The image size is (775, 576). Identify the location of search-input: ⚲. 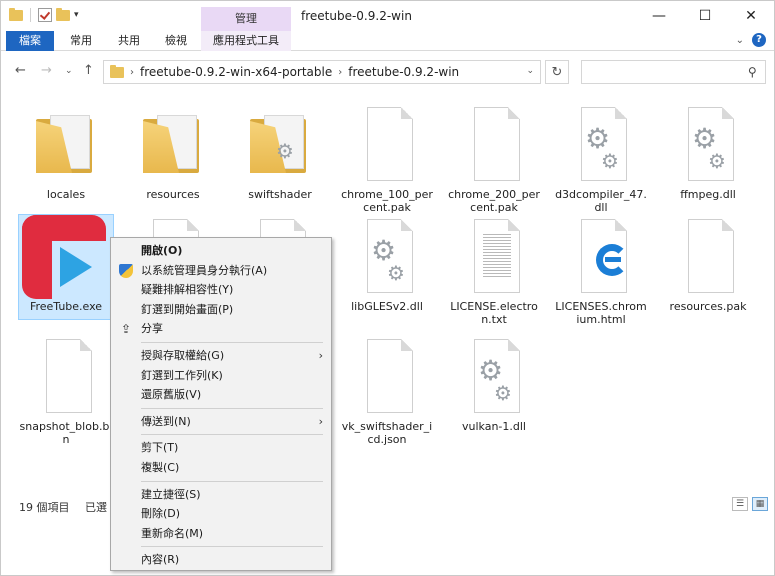
(673, 72).